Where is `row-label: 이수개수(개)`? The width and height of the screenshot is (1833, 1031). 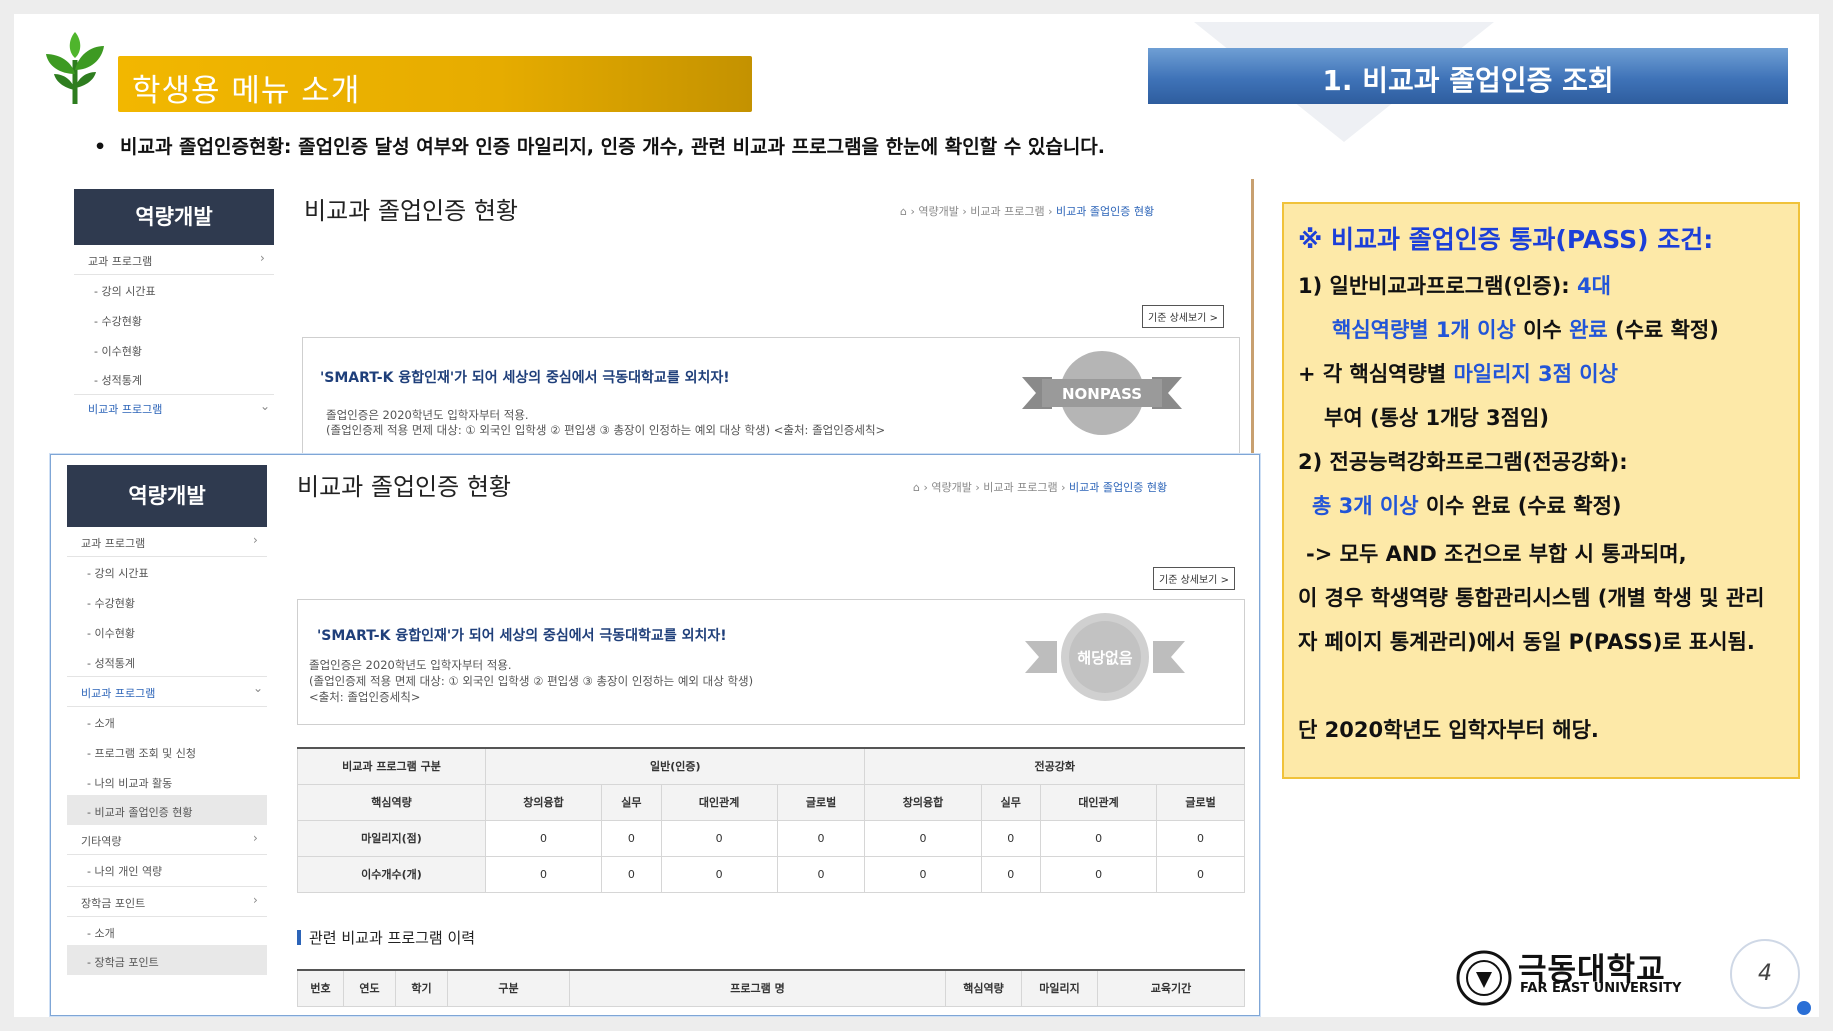
row-label: 이수개수(개) is located at coordinates (391, 874).